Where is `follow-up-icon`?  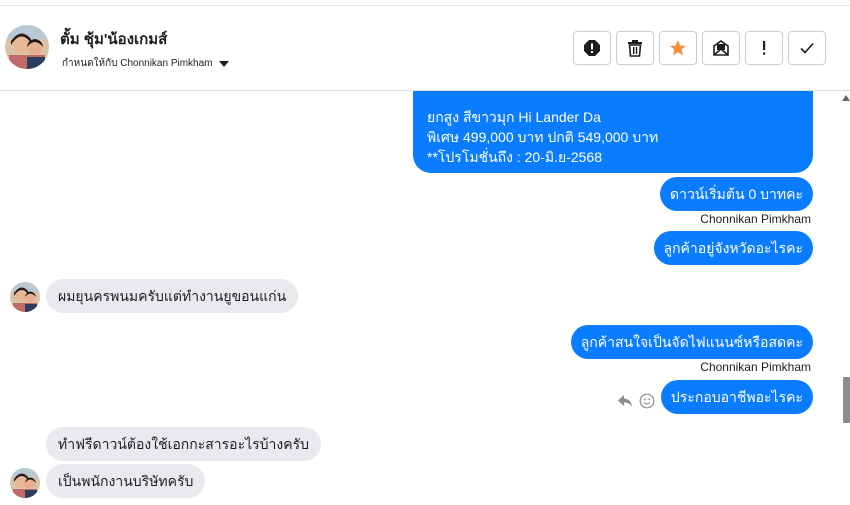
follow-up-icon is located at coordinates (764, 48).